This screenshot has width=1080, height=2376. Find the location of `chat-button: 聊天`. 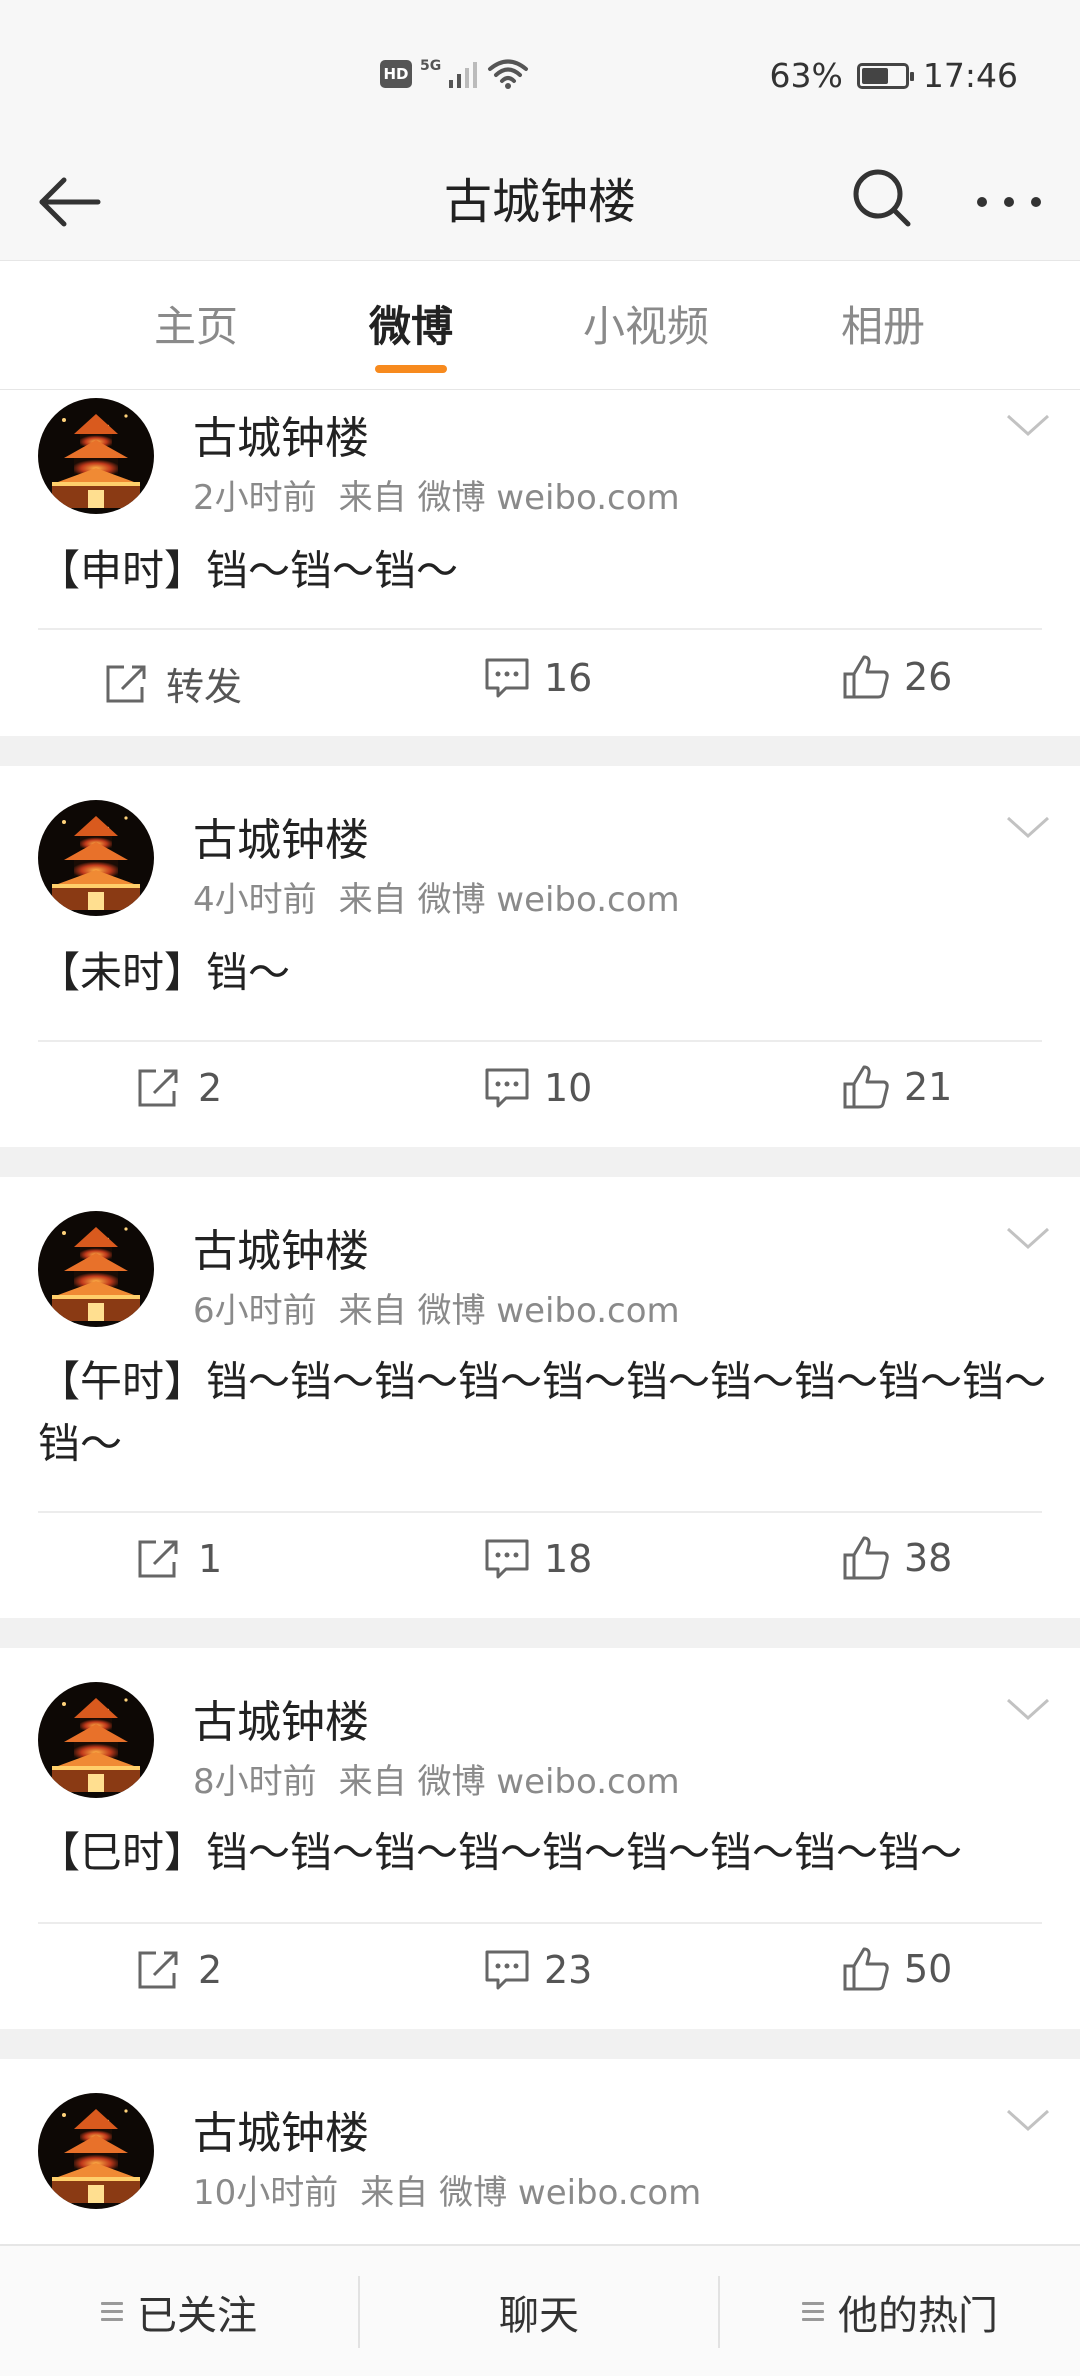

chat-button: 聊天 is located at coordinates (539, 2311).